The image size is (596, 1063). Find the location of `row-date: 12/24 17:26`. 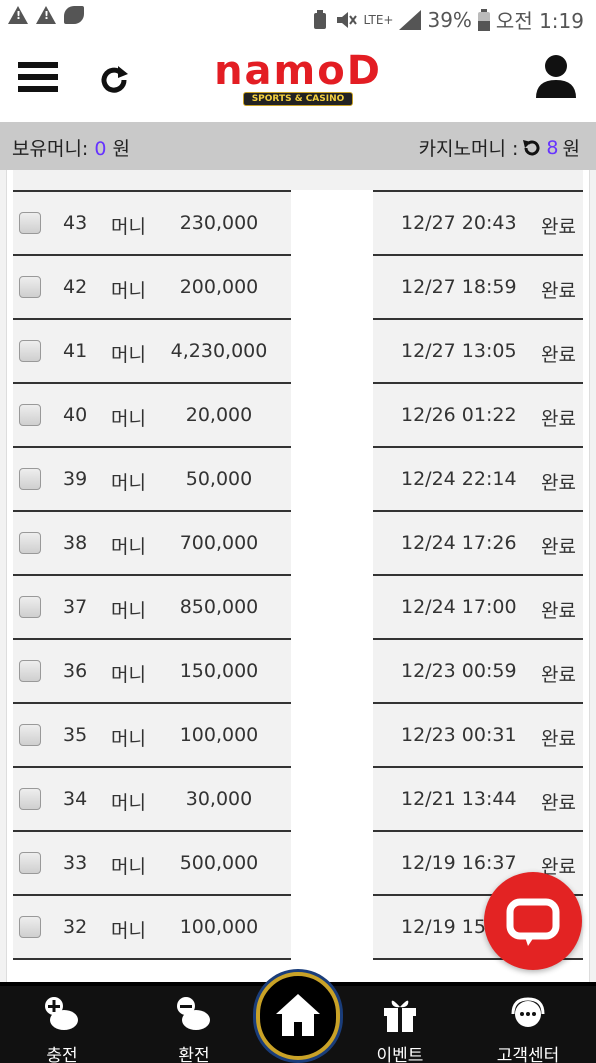

row-date: 12/24 17:26 is located at coordinates (459, 543).